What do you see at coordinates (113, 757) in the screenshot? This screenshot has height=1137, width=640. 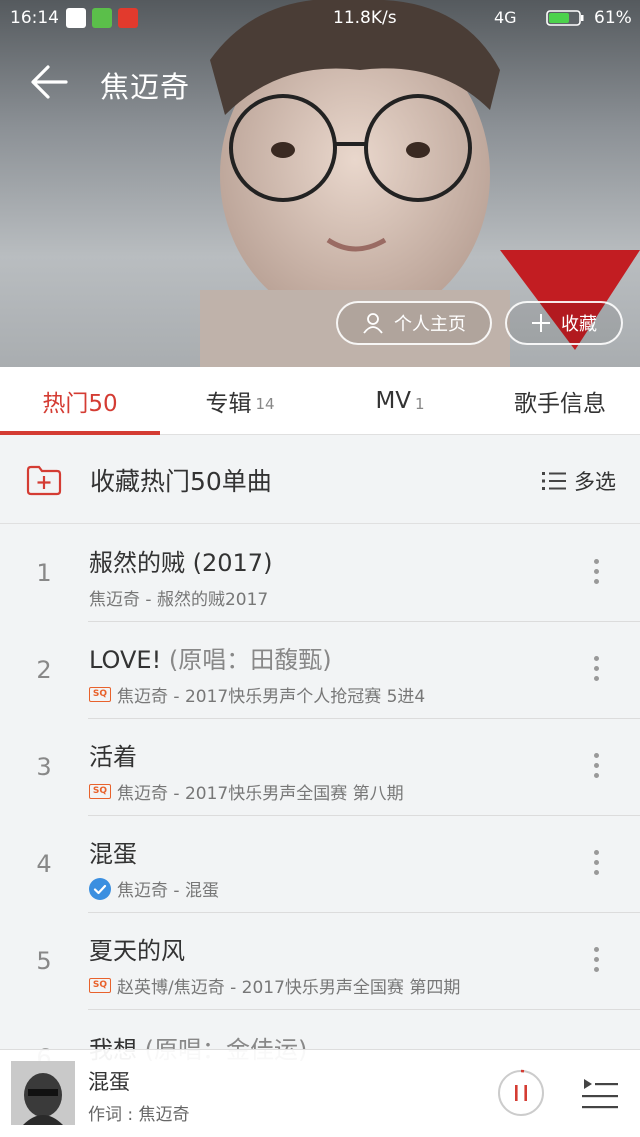 I see `song-title: 活着` at bounding box center [113, 757].